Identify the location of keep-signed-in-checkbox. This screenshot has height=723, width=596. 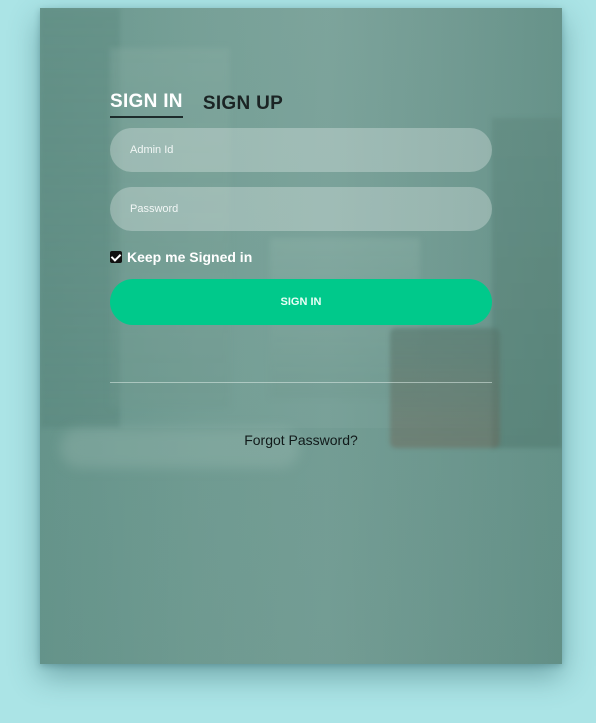
(116, 257).